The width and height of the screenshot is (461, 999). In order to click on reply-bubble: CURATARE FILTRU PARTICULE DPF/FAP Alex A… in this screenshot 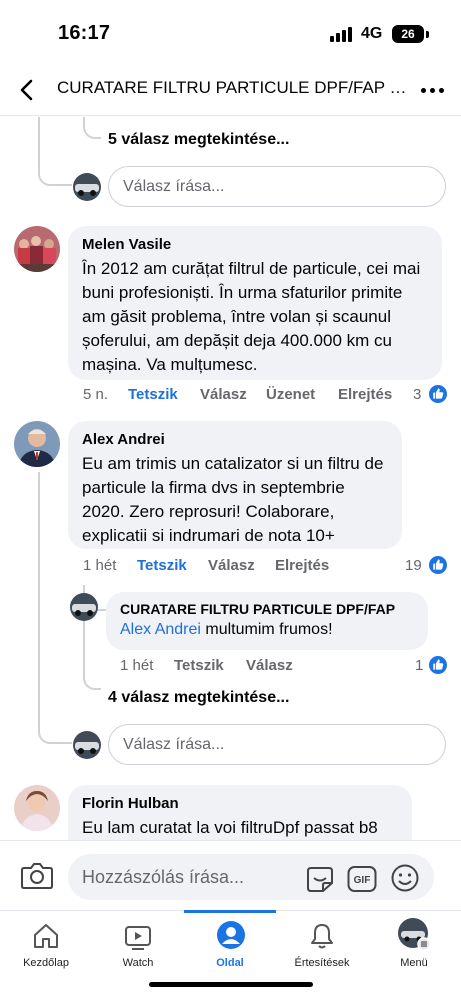, I will do `click(267, 621)`.